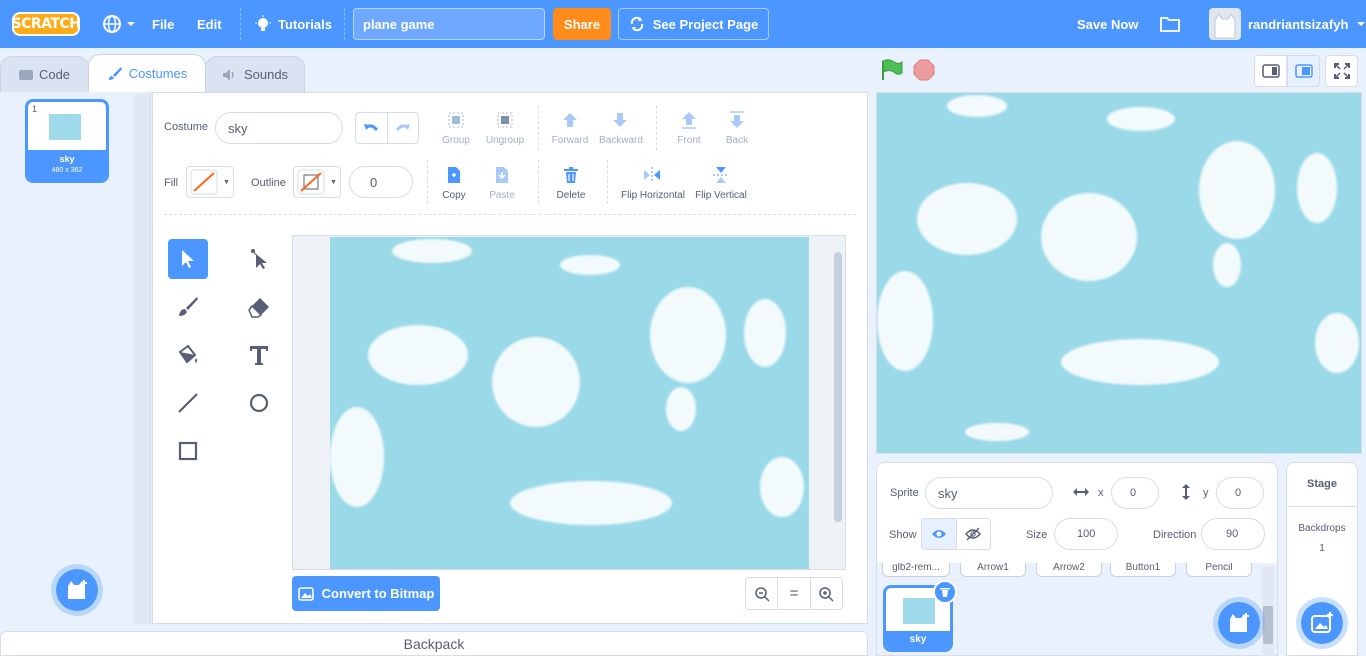 The image size is (1366, 656). What do you see at coordinates (1069, 570) in the screenshot?
I see `sprite-tile: Arrow2` at bounding box center [1069, 570].